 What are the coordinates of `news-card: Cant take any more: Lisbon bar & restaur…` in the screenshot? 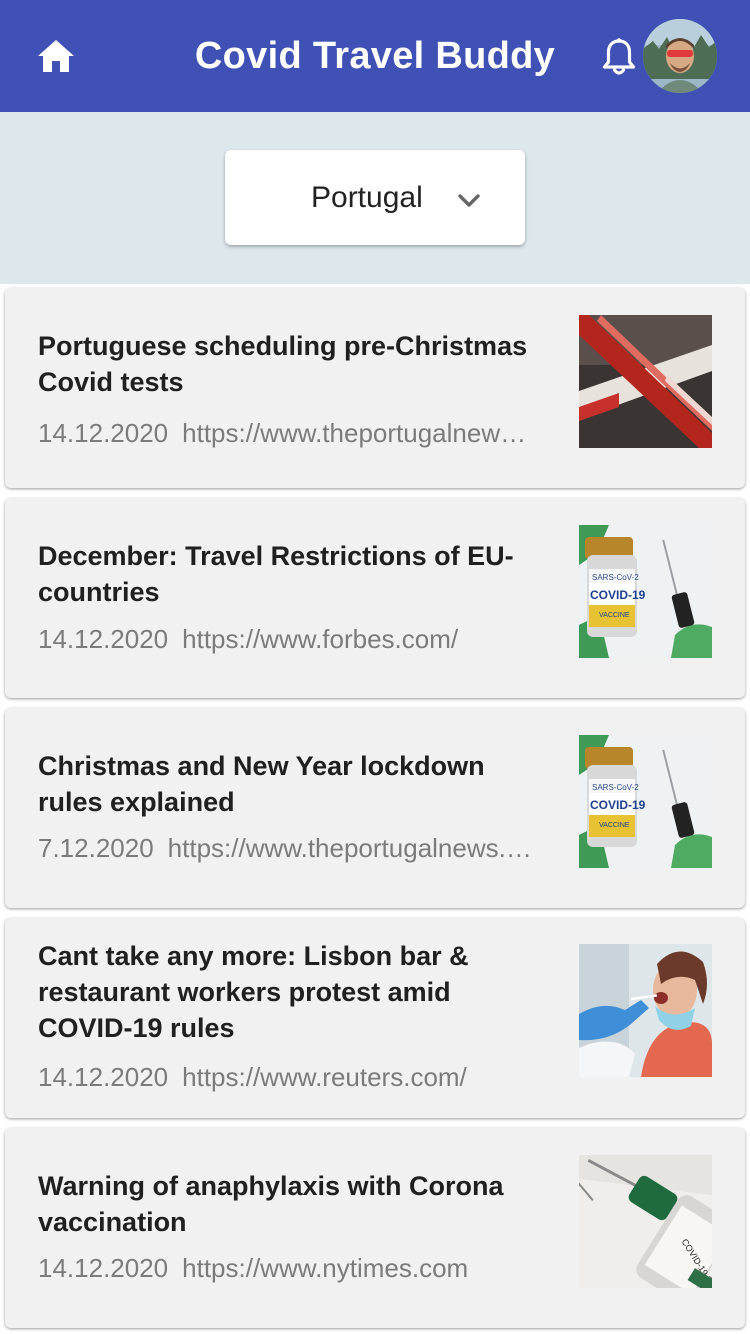 It's located at (375, 1018).